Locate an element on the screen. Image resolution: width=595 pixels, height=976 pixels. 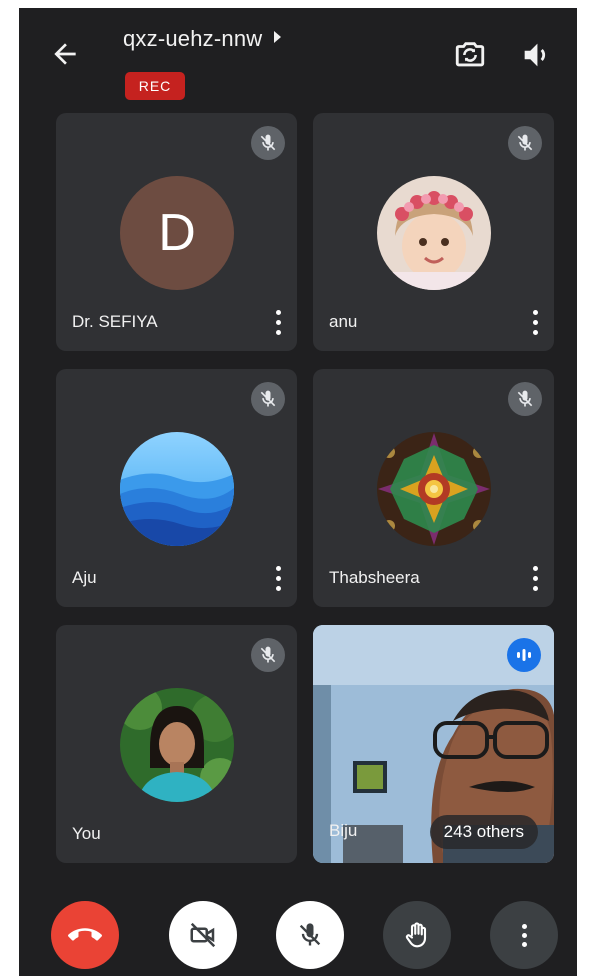
avatar-photo-child is located at coordinates (434, 233).